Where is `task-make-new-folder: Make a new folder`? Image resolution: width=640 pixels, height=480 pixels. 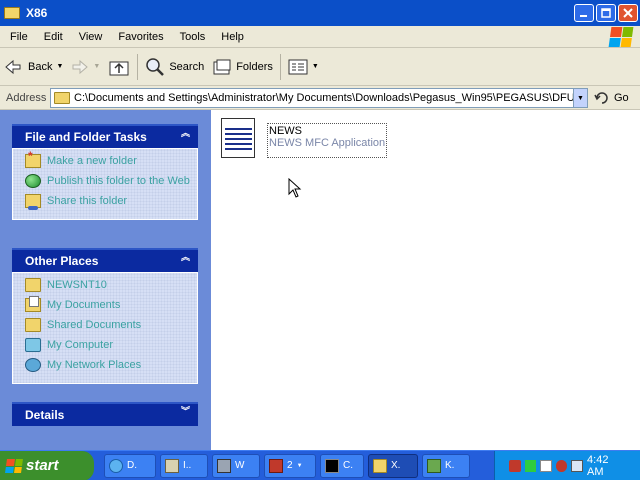
task-make-new-folder: Make a new folder is located at coordinates (108, 161).